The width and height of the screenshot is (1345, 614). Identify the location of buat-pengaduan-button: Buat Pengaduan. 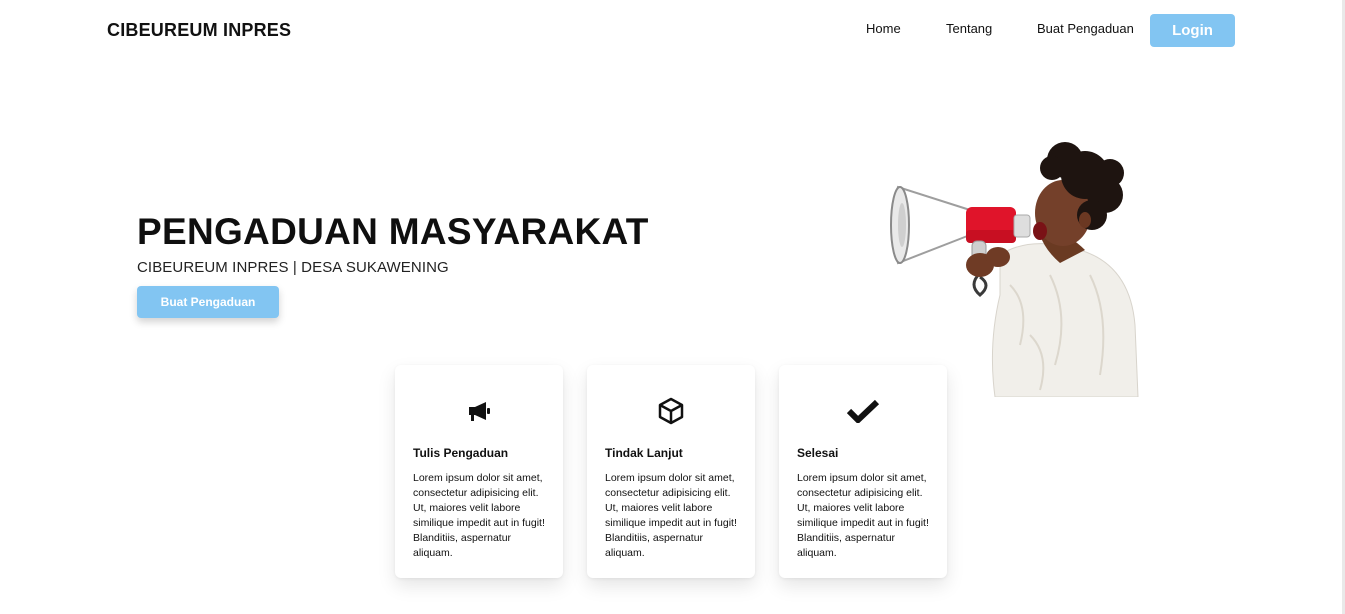
(208, 302).